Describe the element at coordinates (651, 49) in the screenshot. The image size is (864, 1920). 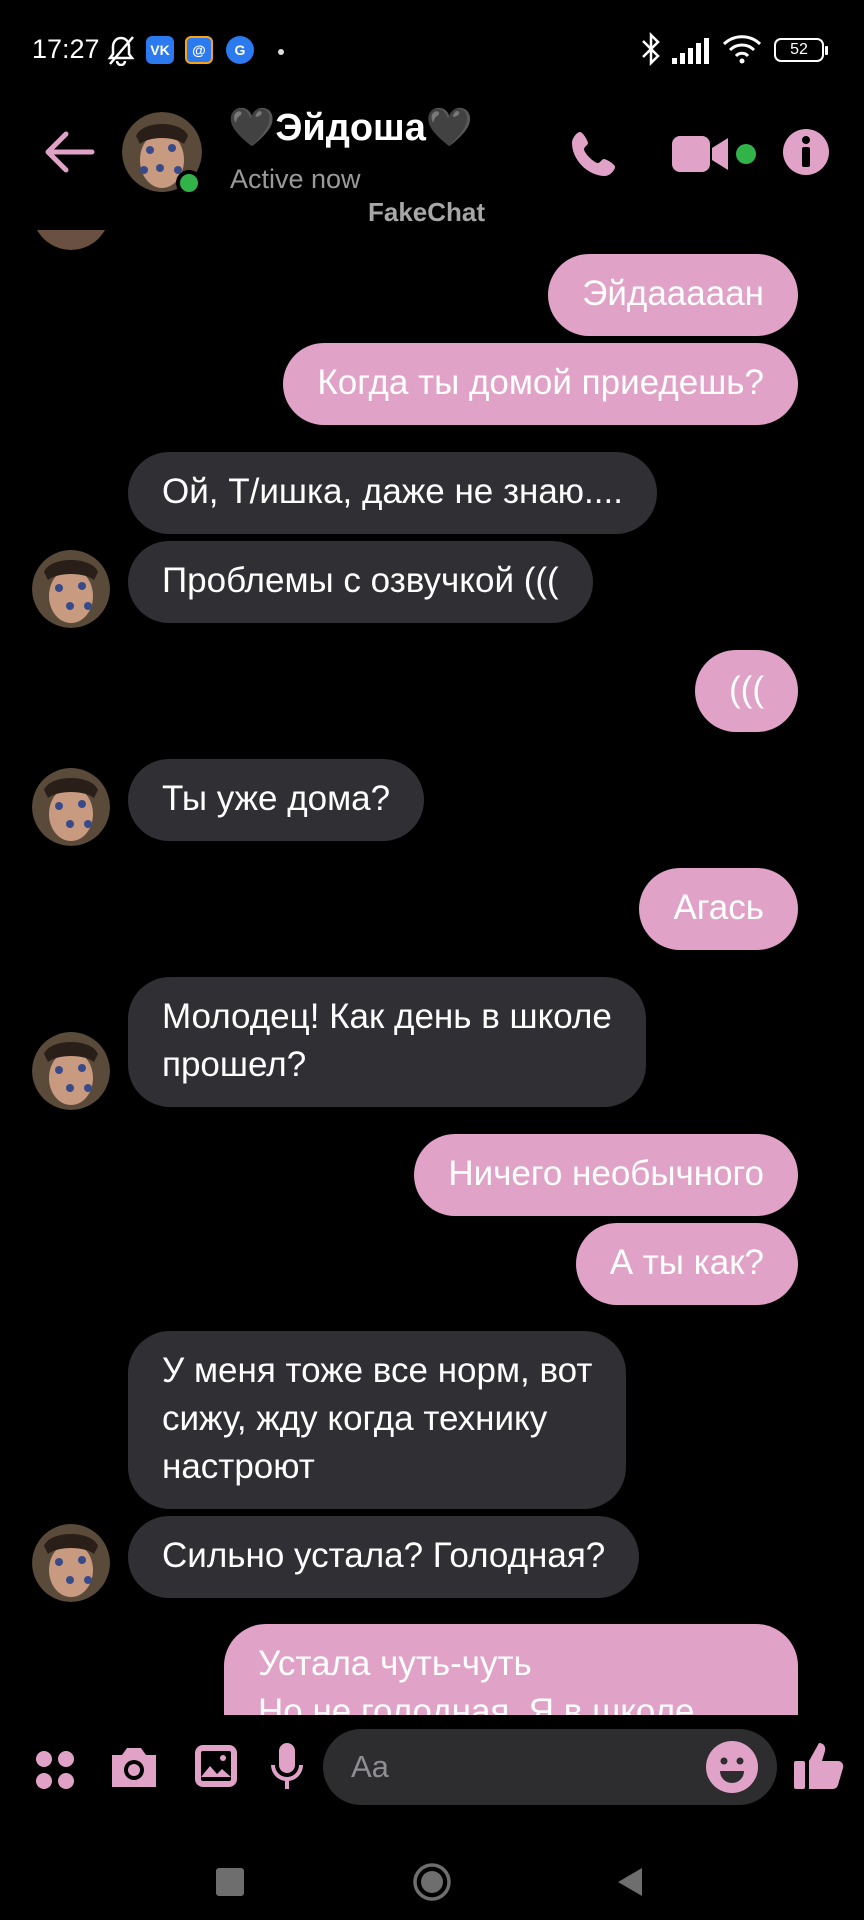
I see `bluetooth-icon` at that location.